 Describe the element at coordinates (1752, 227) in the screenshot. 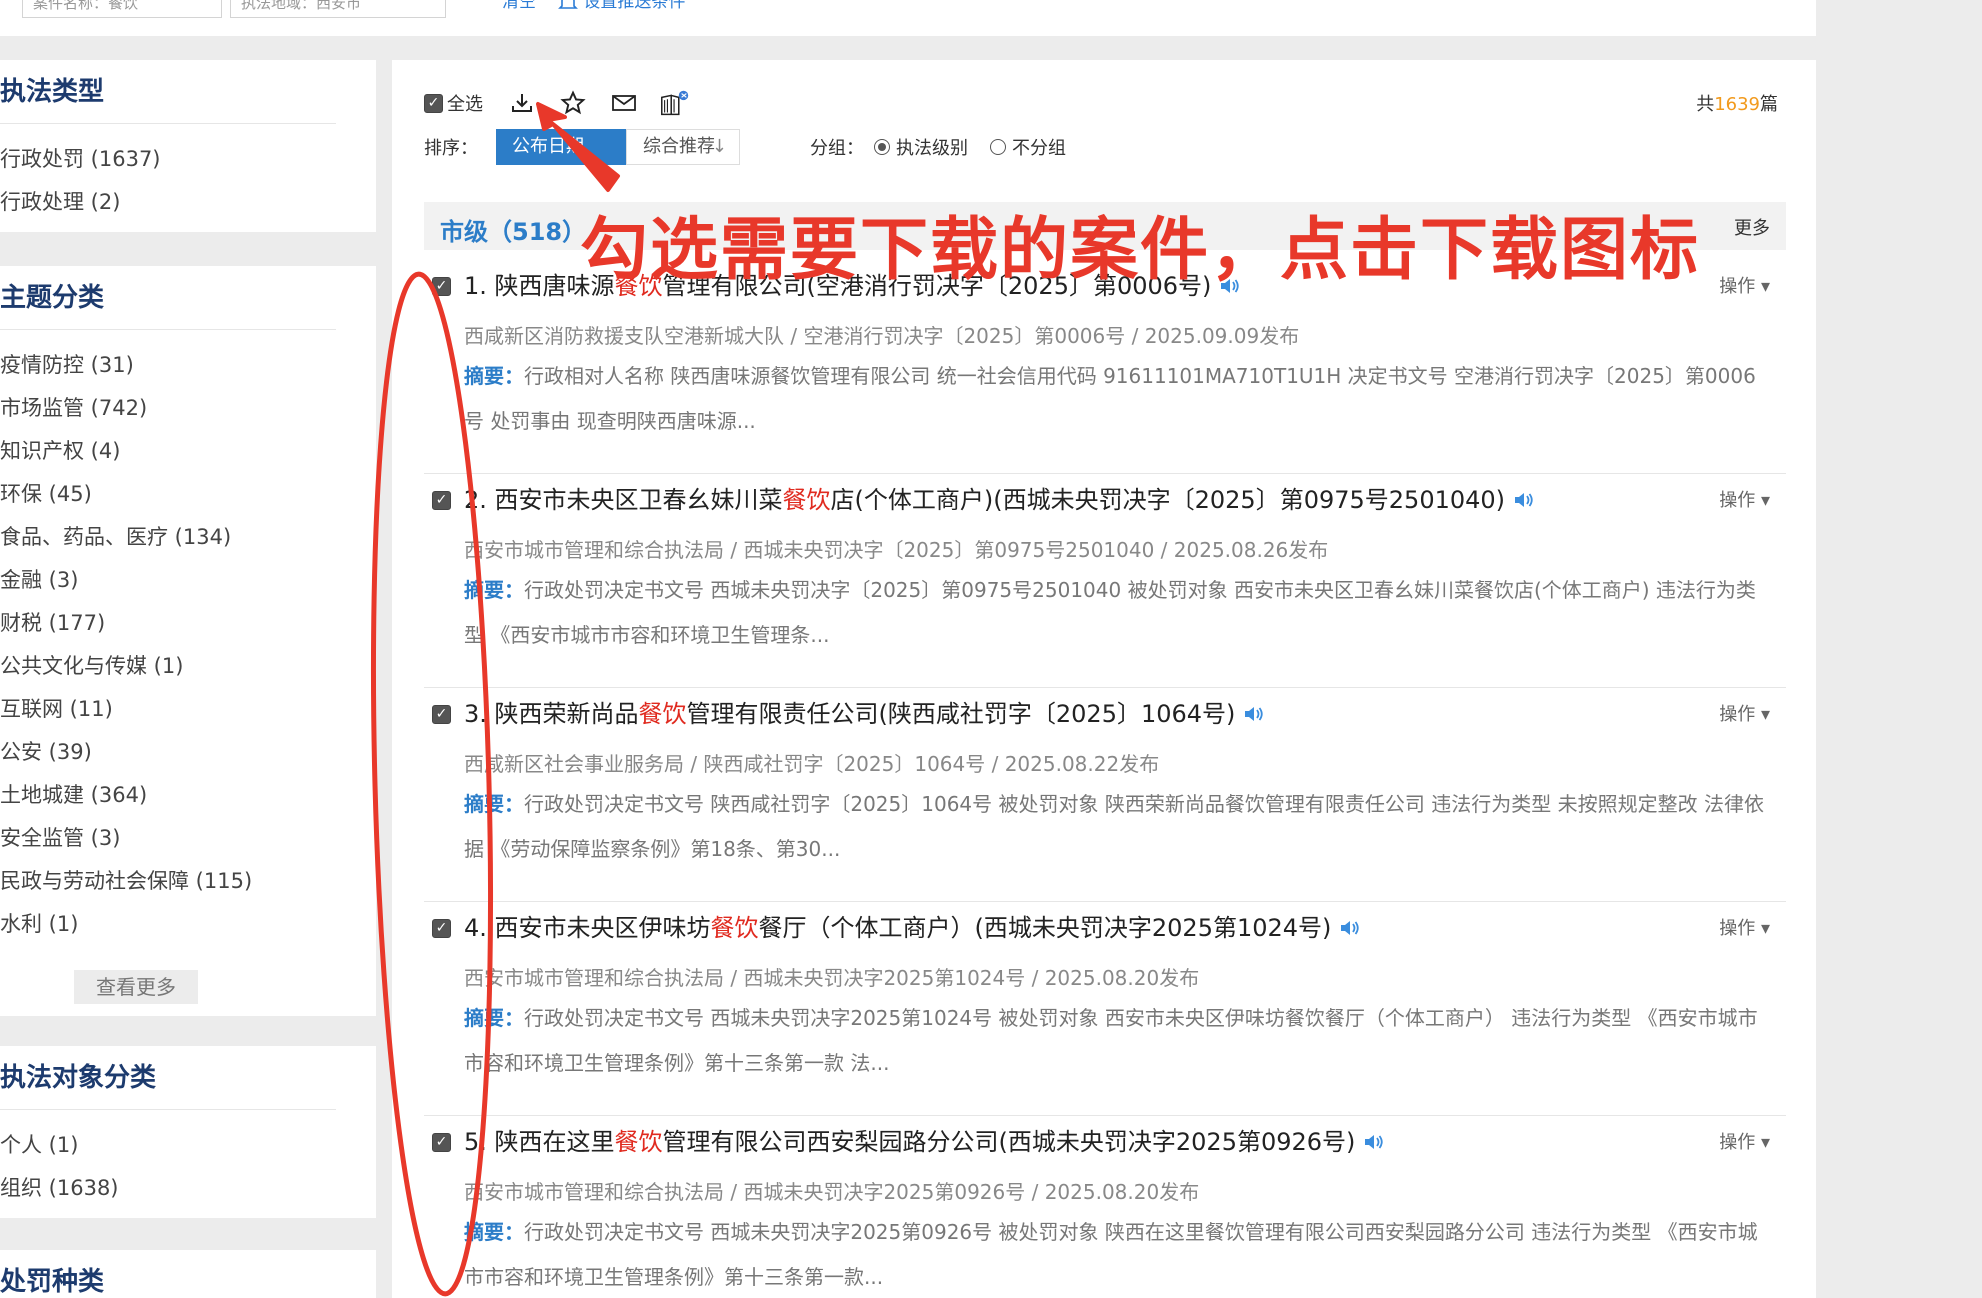

I see `section-more-link: 更多` at that location.